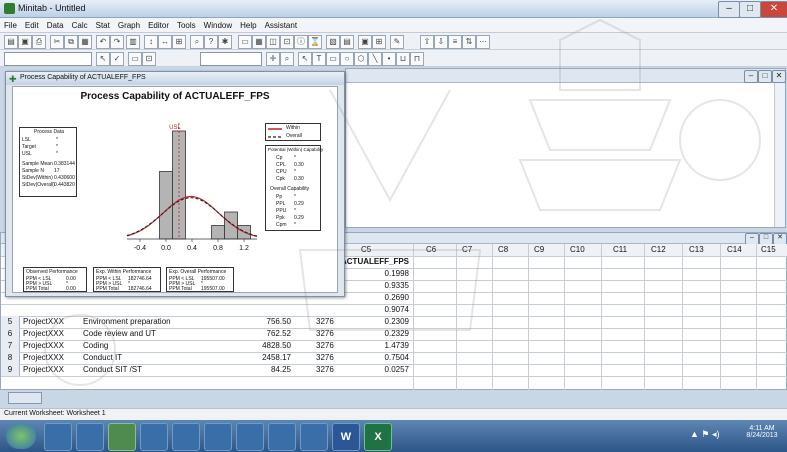  I want to click on menu-help: Help, so click(248, 25).